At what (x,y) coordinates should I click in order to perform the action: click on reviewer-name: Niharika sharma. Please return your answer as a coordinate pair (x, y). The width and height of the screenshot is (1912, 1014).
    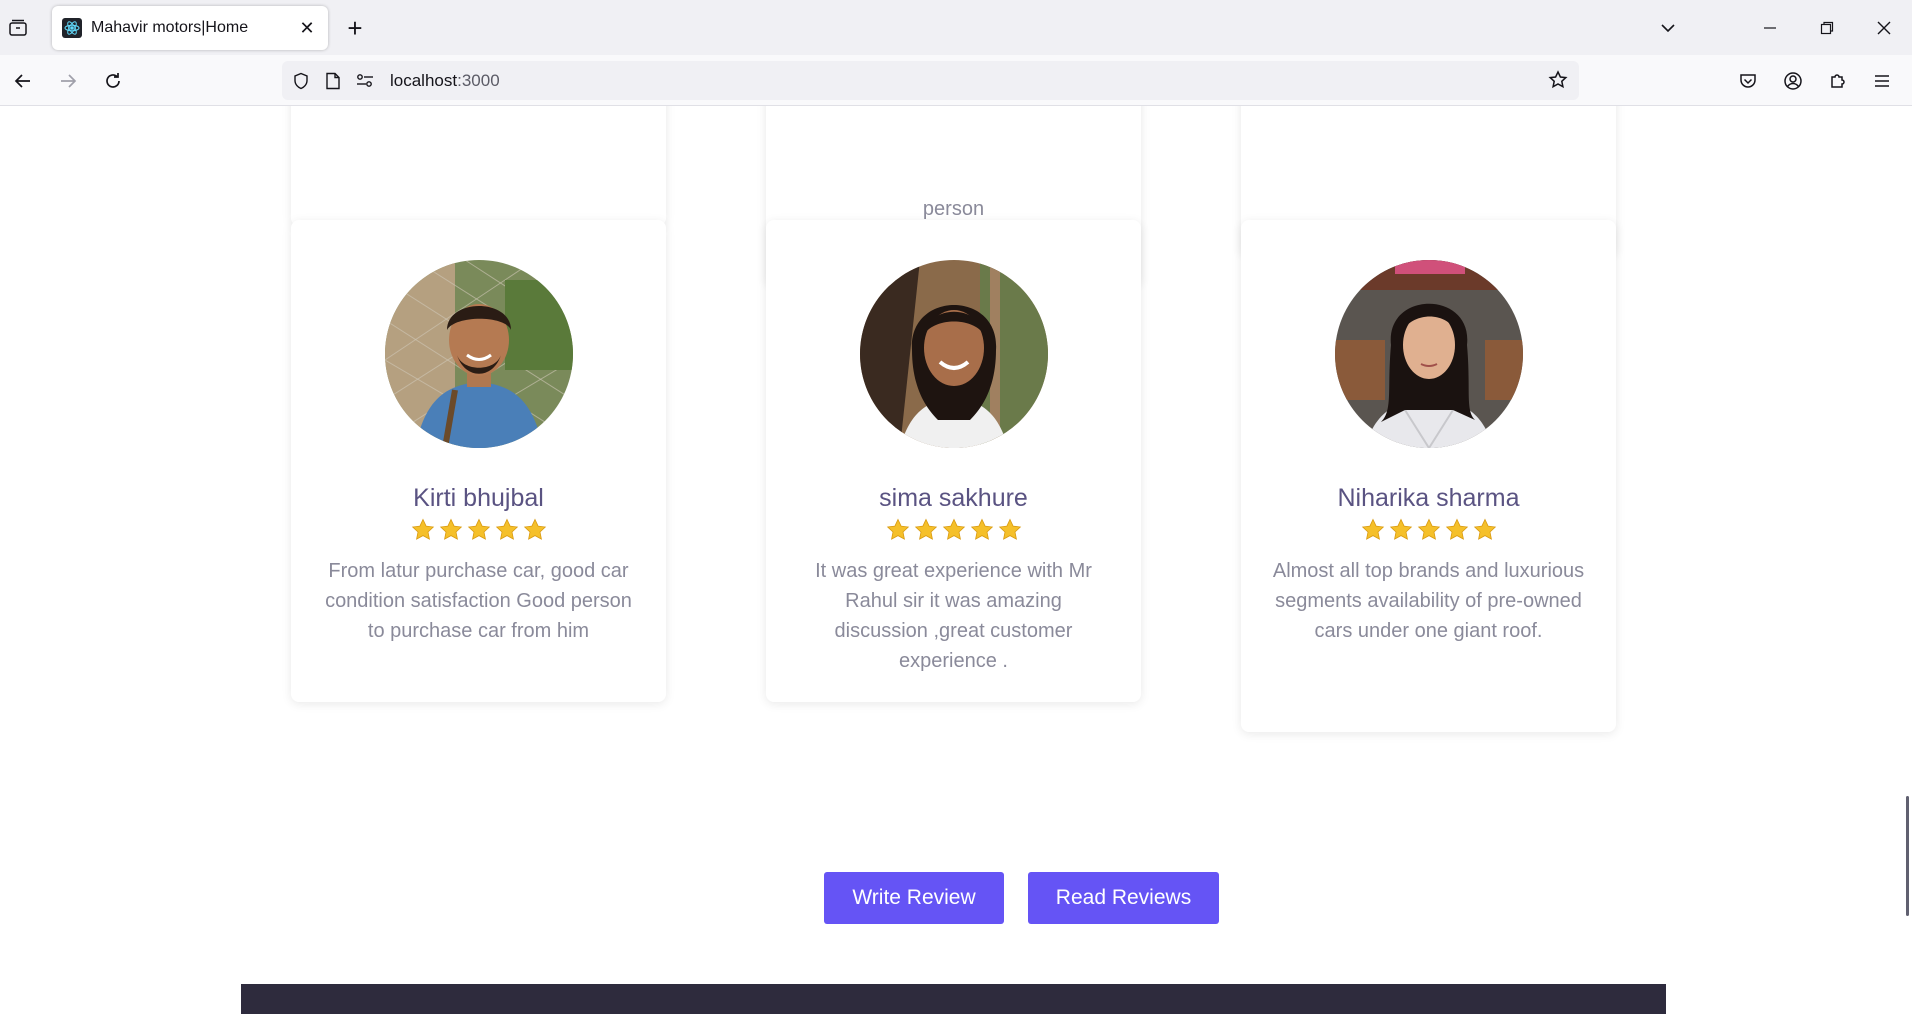
    Looking at the image, I should click on (1428, 498).